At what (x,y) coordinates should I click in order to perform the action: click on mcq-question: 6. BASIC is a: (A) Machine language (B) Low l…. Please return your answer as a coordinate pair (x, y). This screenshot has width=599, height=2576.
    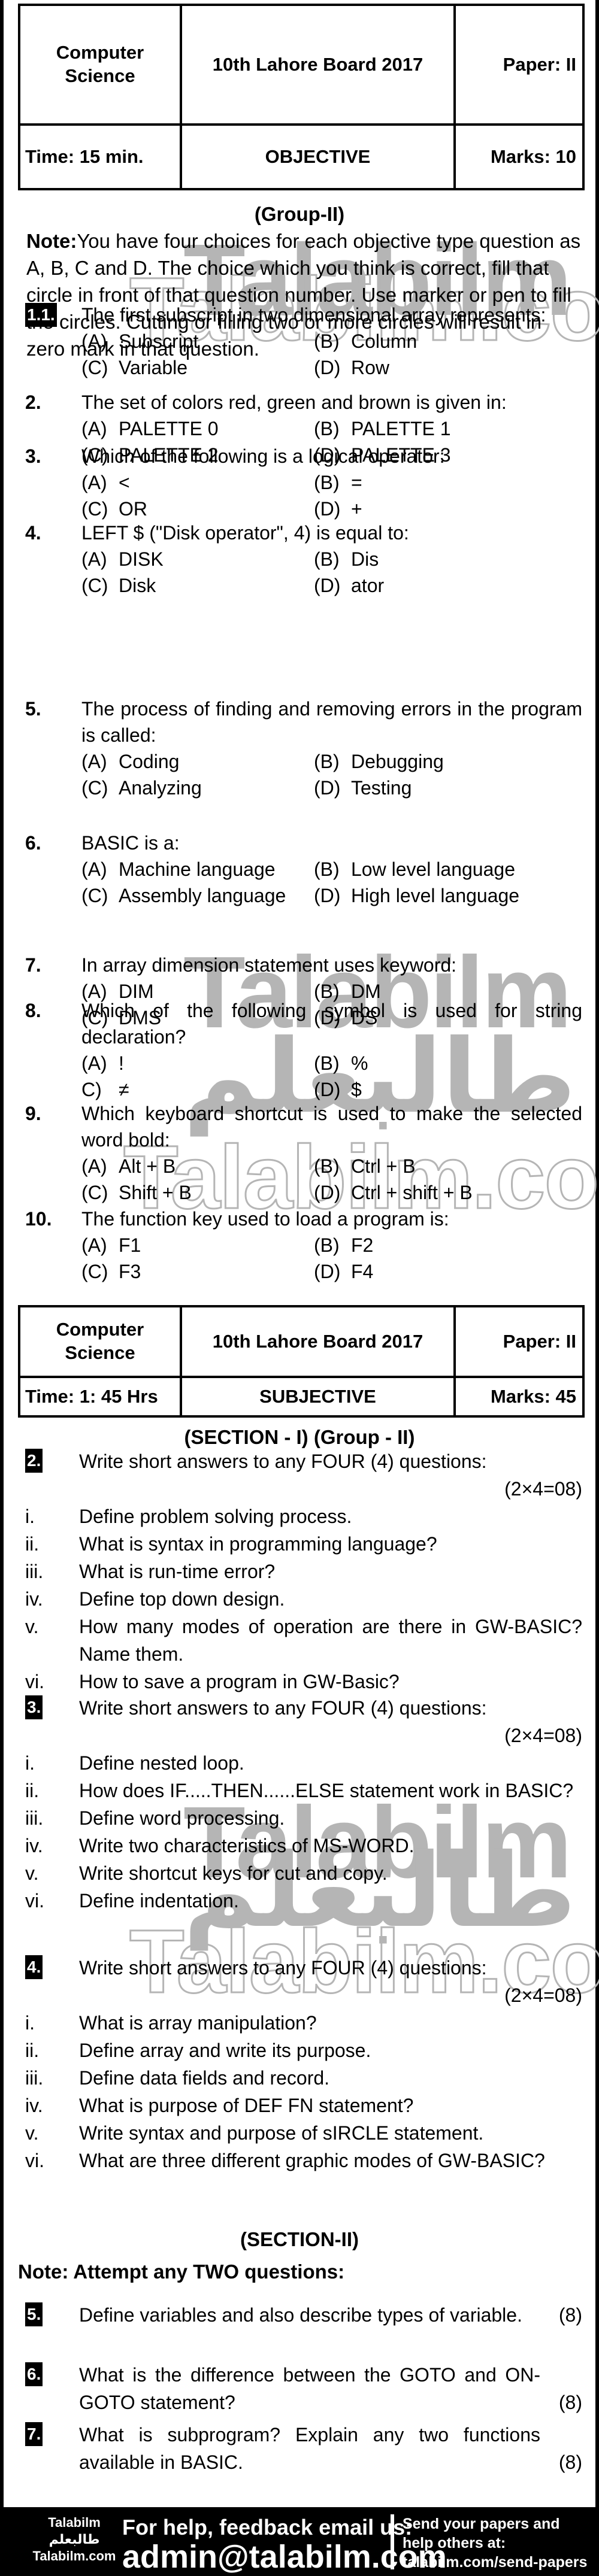
    Looking at the image, I should click on (303, 869).